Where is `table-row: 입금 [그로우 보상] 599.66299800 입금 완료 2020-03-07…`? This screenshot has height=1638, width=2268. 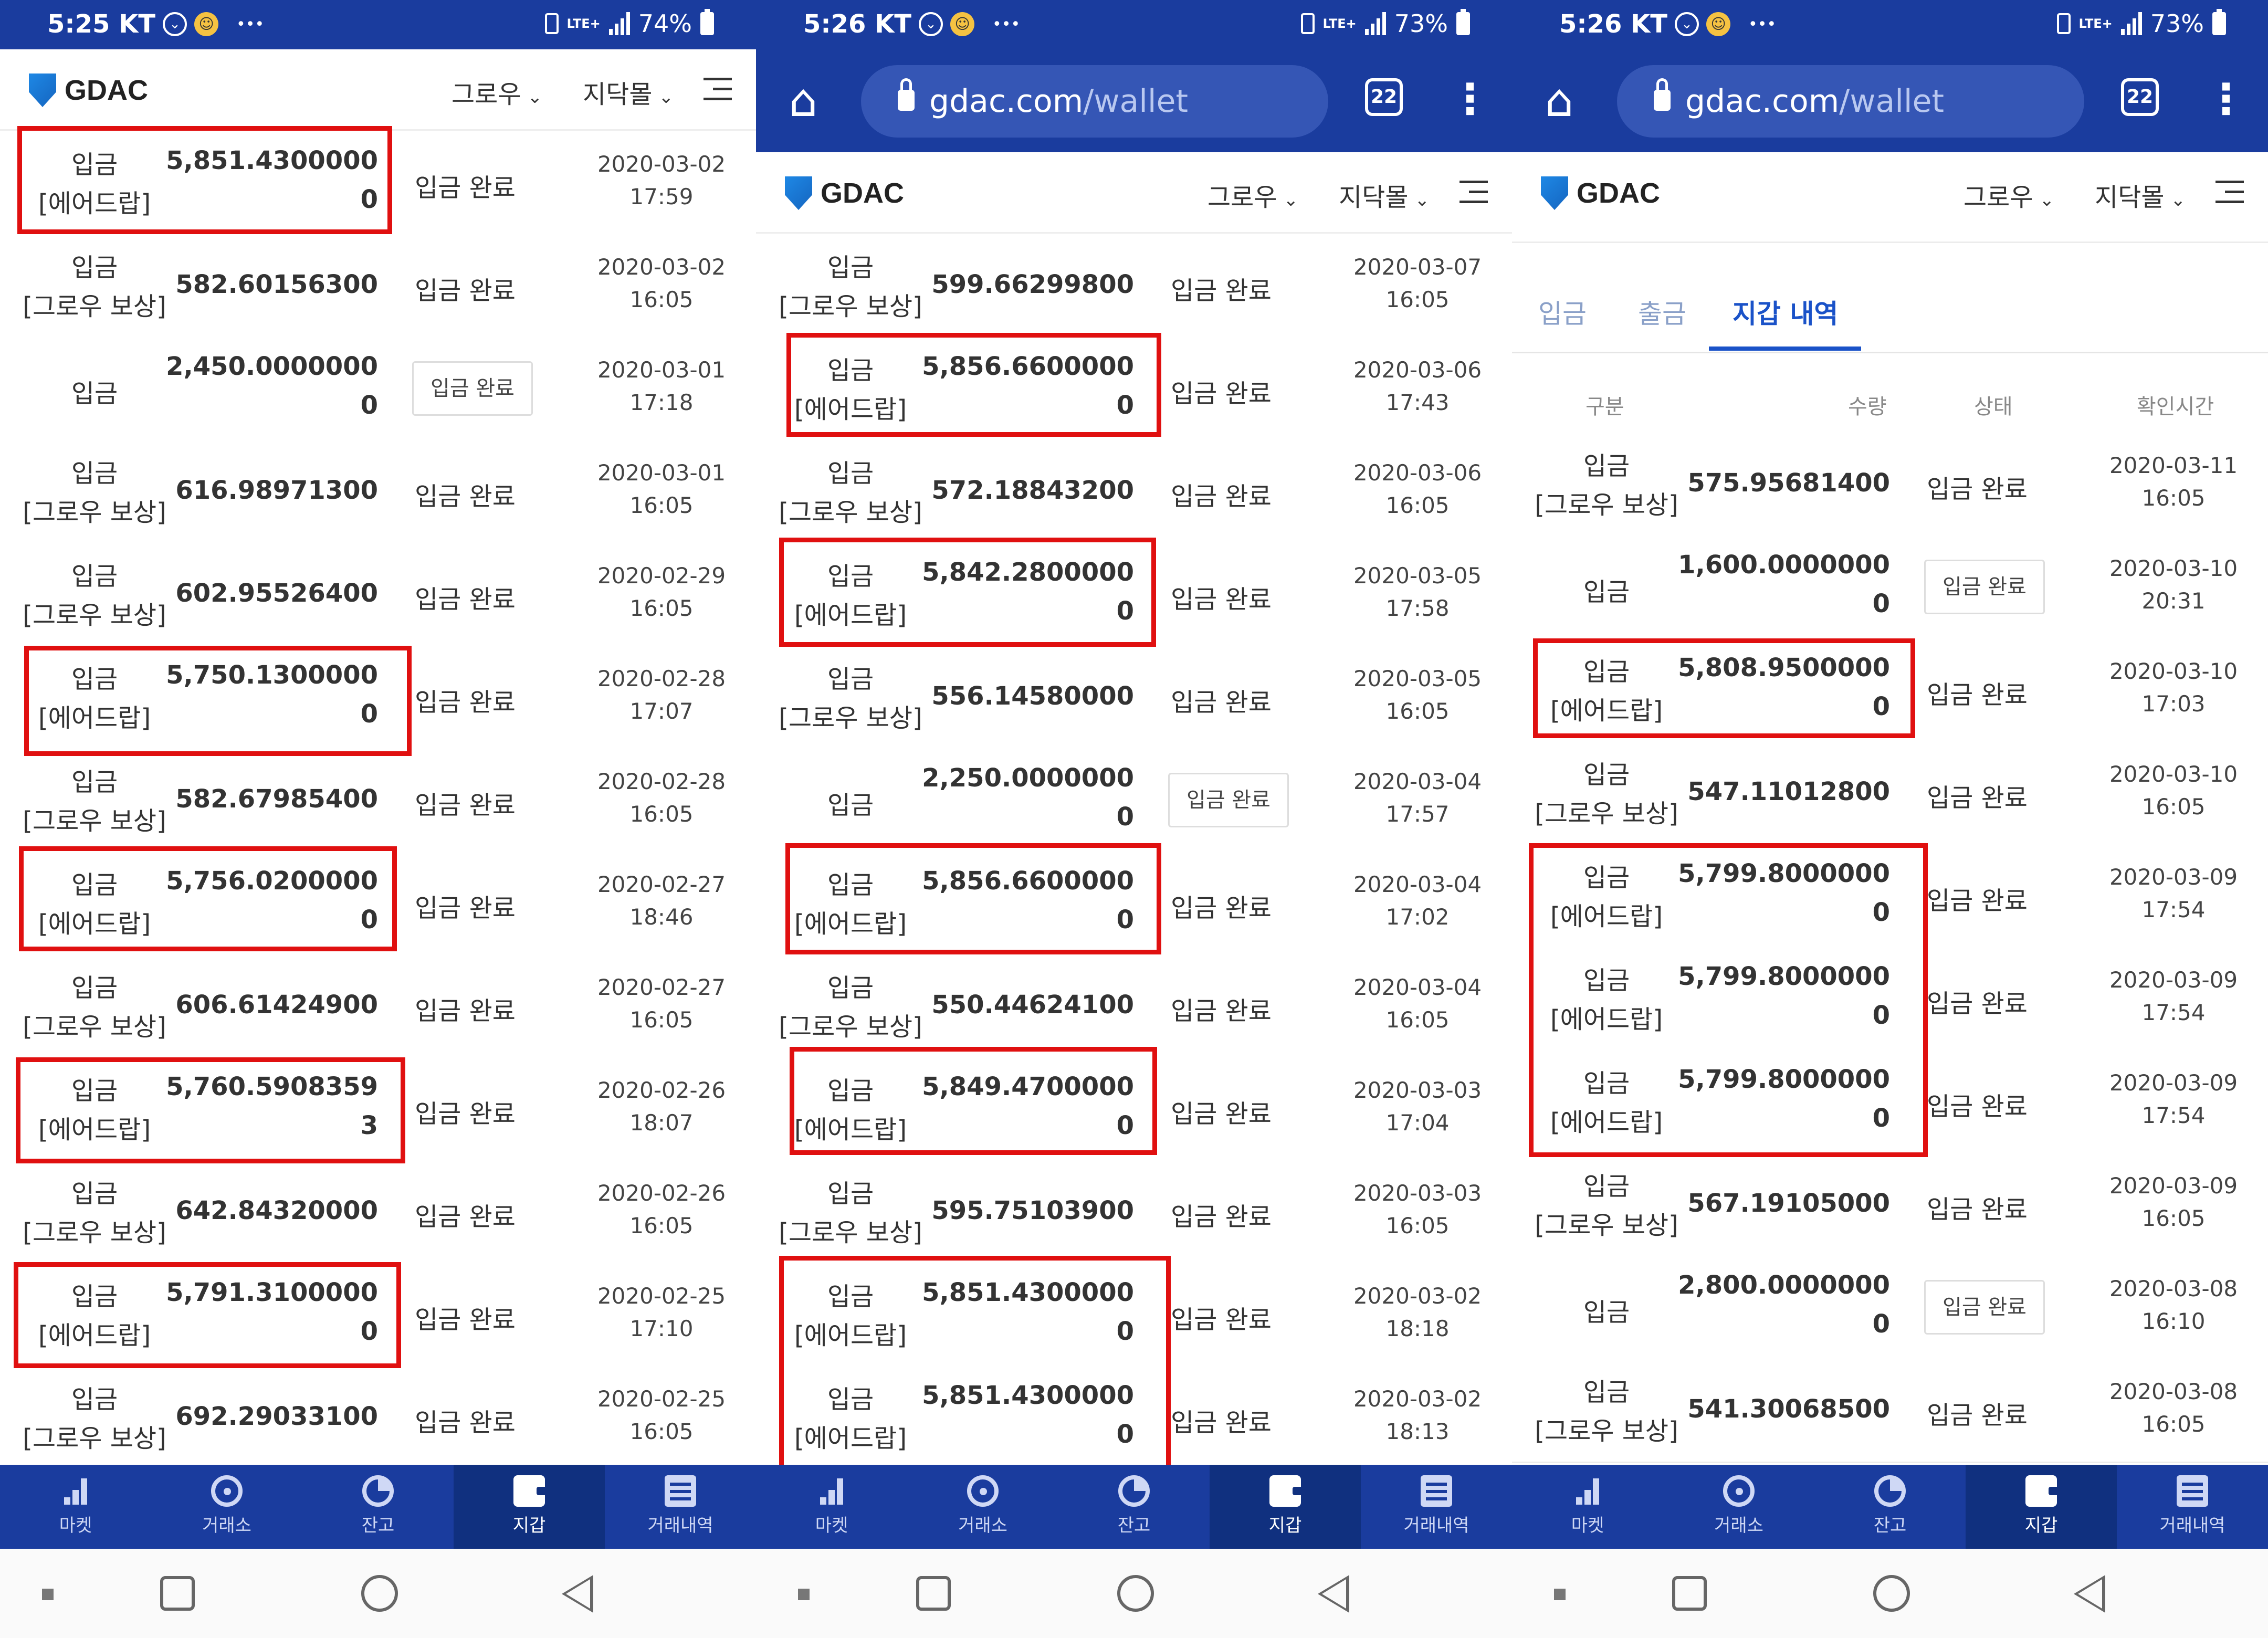
table-row: 입금 [그로우 보상] 599.66299800 입금 완료 2020-03-07… is located at coordinates (1134, 286).